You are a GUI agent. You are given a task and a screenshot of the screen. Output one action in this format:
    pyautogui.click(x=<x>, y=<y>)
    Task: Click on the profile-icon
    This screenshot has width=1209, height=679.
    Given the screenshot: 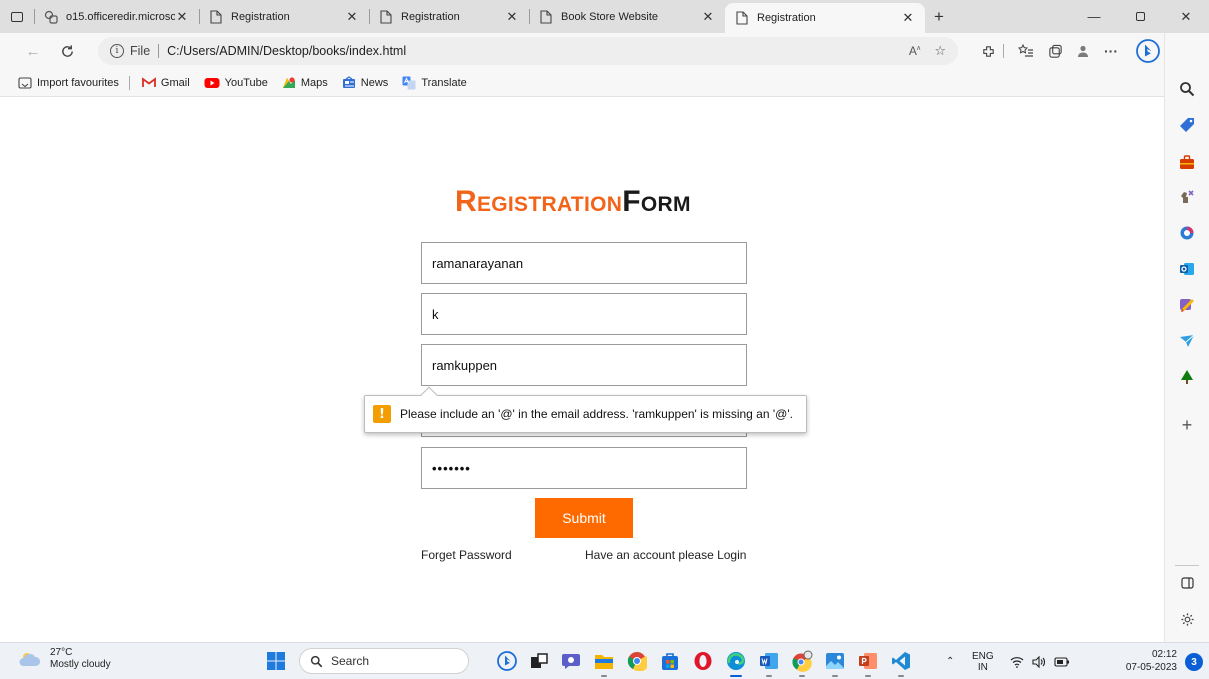 What is the action you would take?
    pyautogui.click(x=1083, y=51)
    